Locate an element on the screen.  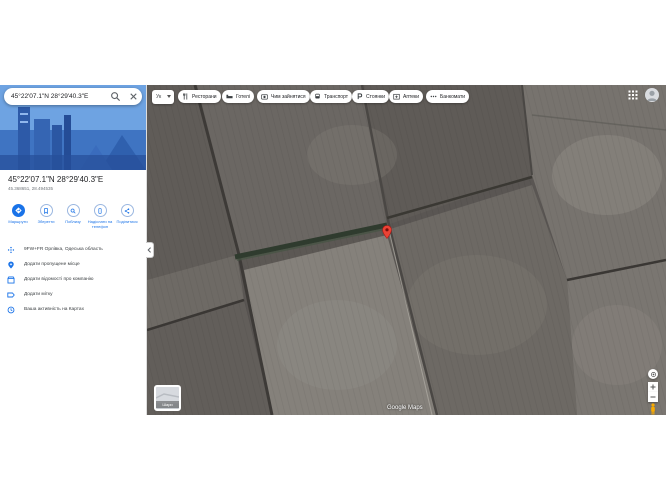
action-label: Поблизу is located at coordinates (73, 221).